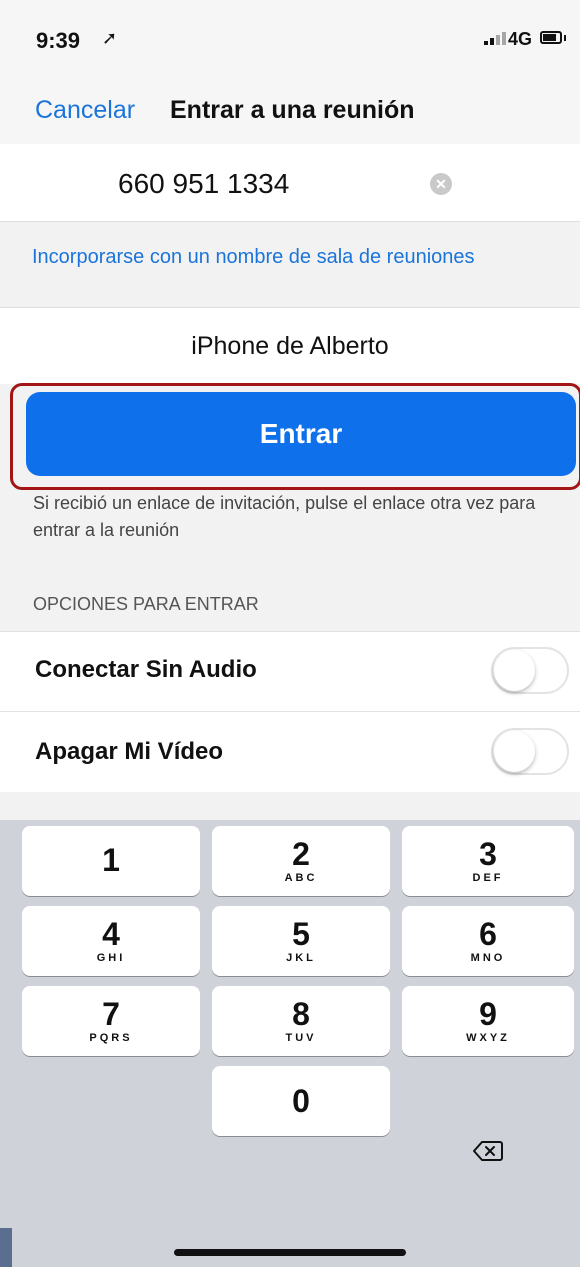 Image resolution: width=580 pixels, height=1267 pixels. Describe the element at coordinates (290, 1252) in the screenshot. I see `home-indicator` at that location.